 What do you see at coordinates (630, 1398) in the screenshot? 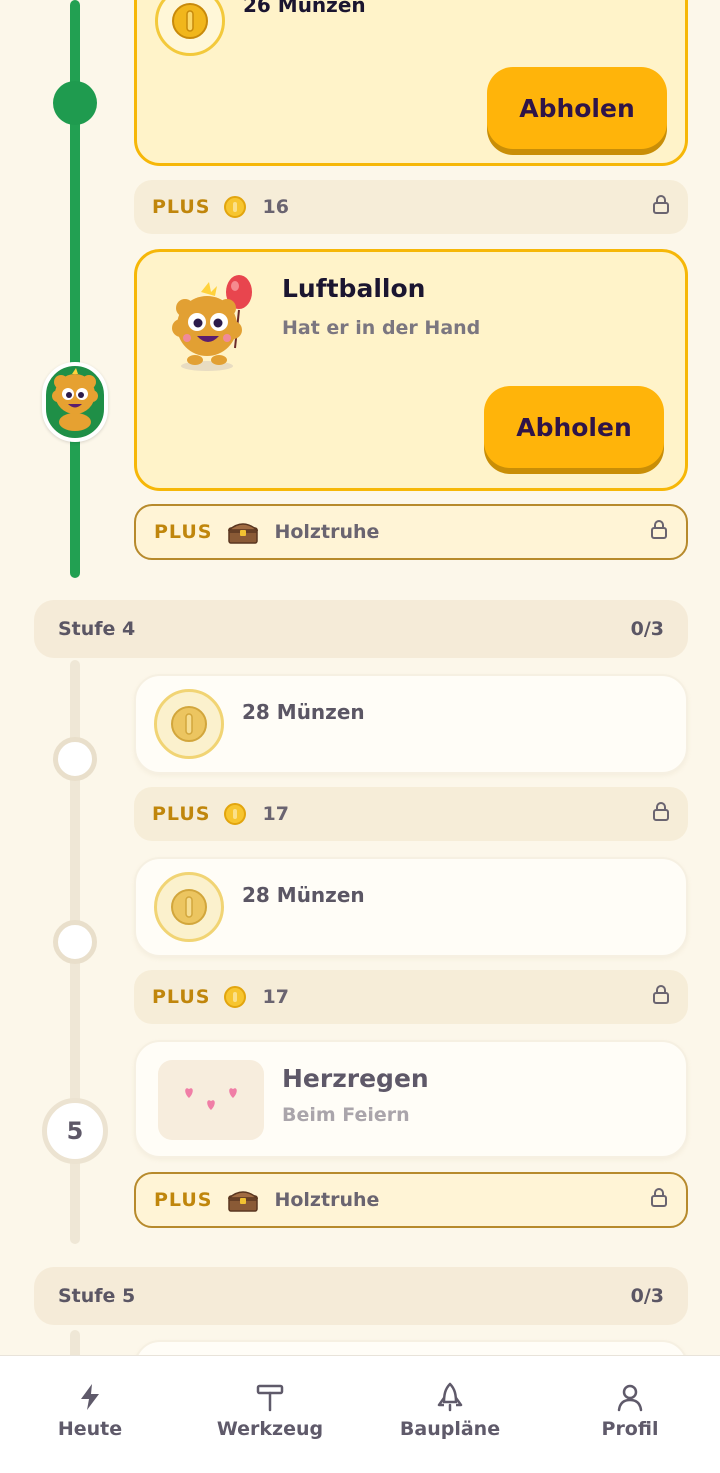
I see `user-icon` at bounding box center [630, 1398].